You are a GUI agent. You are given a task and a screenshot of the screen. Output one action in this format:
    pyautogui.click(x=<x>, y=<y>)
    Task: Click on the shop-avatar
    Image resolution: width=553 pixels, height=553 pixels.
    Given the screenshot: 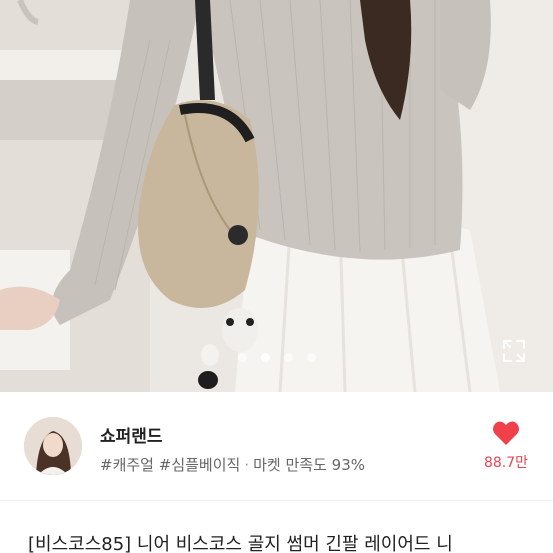 What is the action you would take?
    pyautogui.click(x=53, y=446)
    